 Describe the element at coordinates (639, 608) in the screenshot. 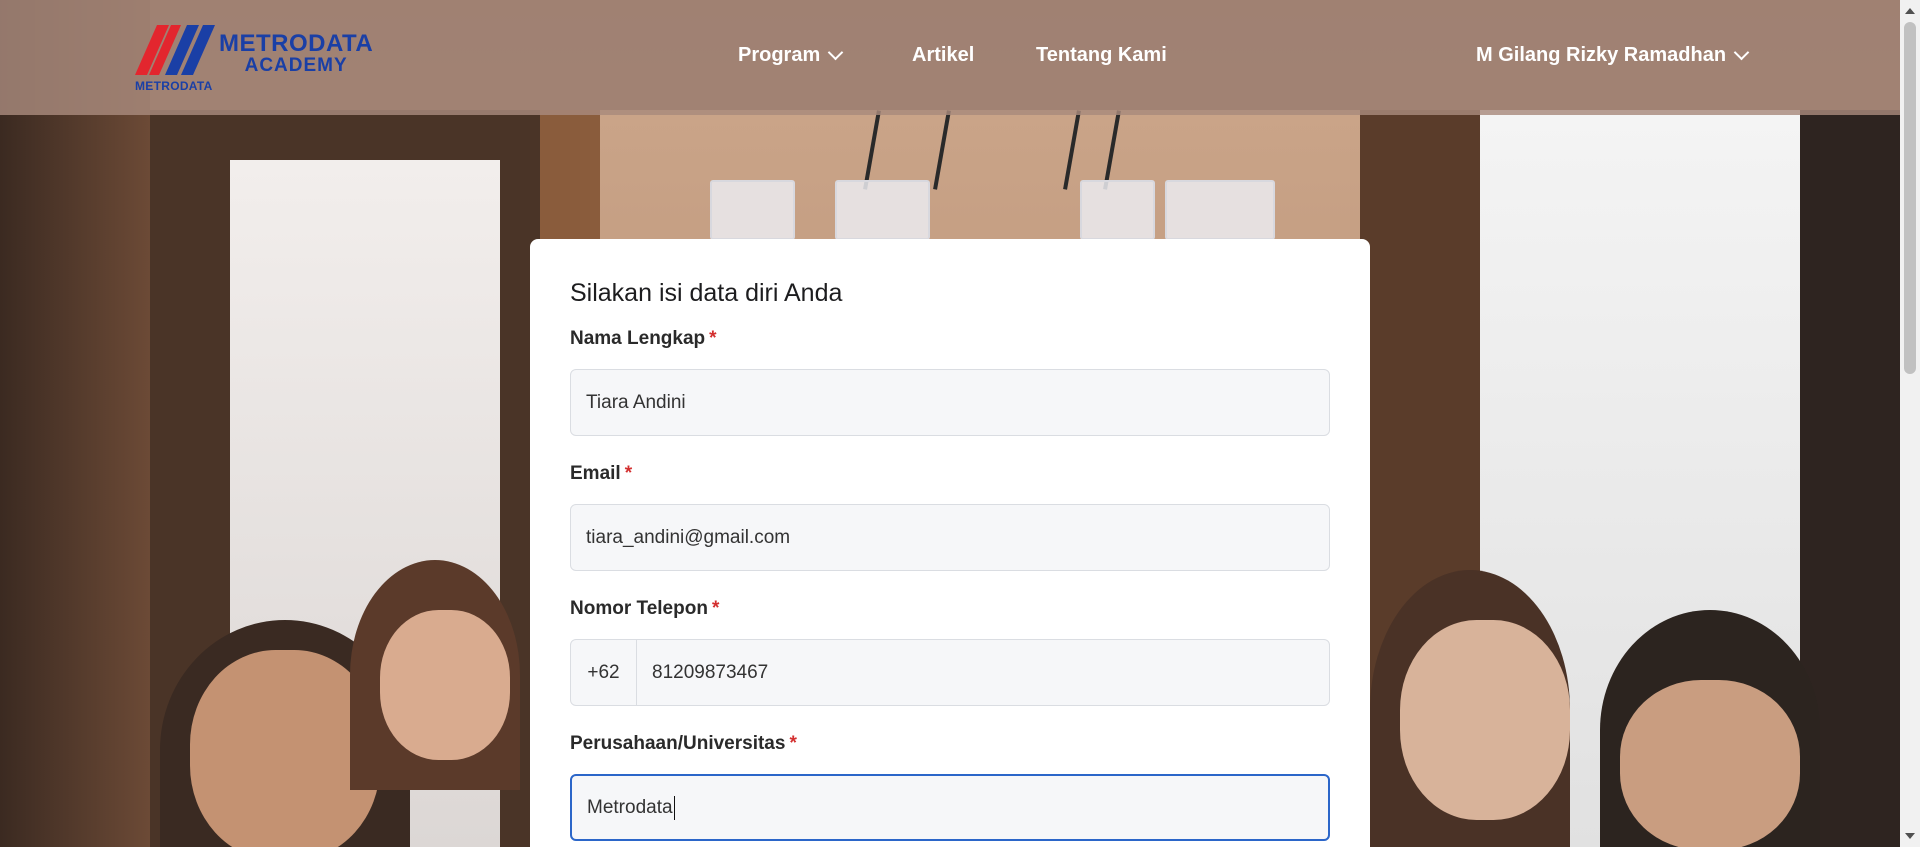

I see `phone-label-text: Nomor Telepon` at that location.